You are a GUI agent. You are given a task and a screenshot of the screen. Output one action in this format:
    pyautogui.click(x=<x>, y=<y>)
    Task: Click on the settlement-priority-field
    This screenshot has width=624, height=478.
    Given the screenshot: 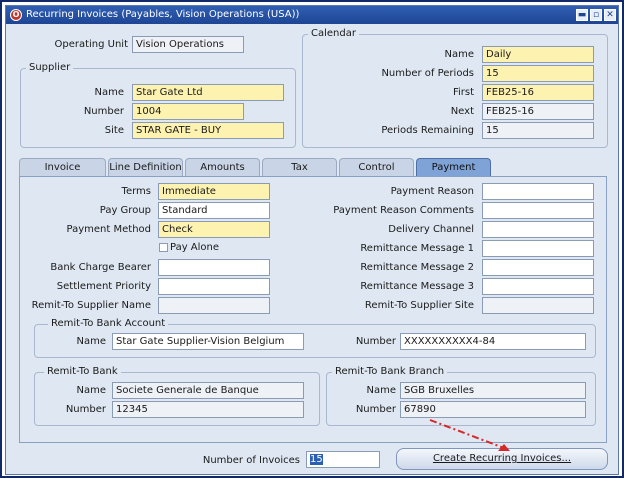 What is the action you would take?
    pyautogui.click(x=214, y=286)
    